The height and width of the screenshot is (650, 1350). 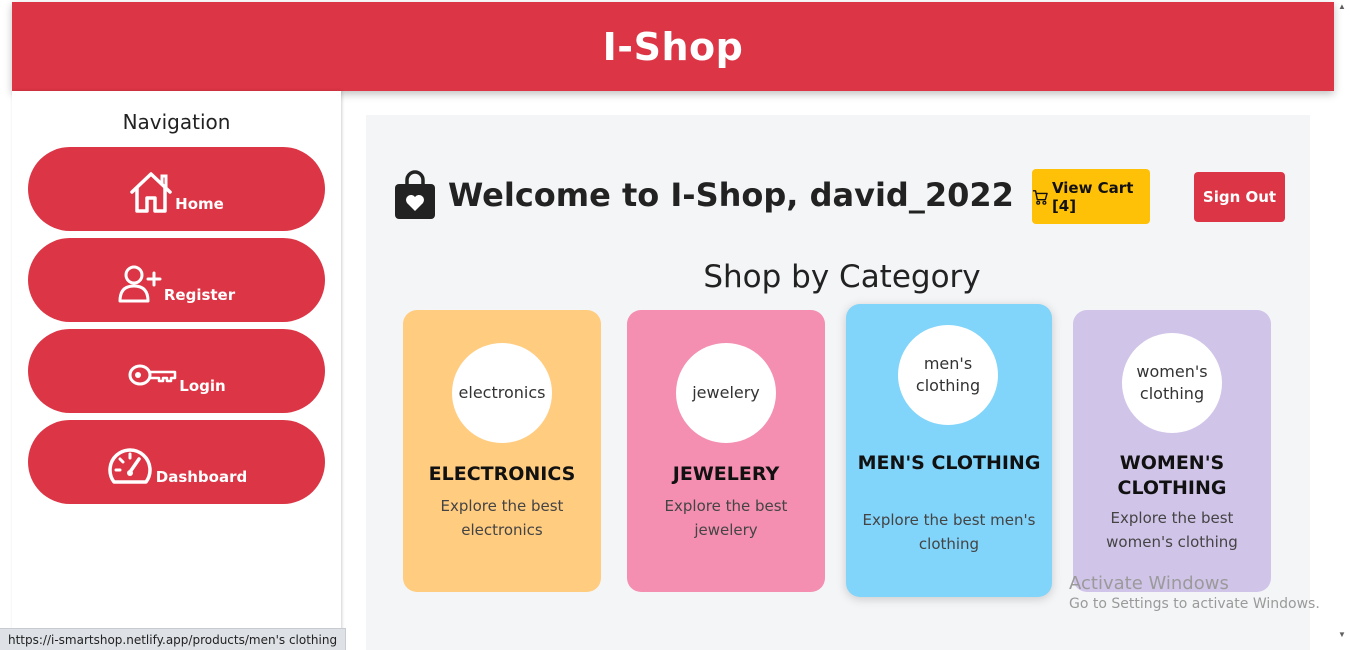 What do you see at coordinates (415, 194) in the screenshot?
I see `shopping-bag-icon` at bounding box center [415, 194].